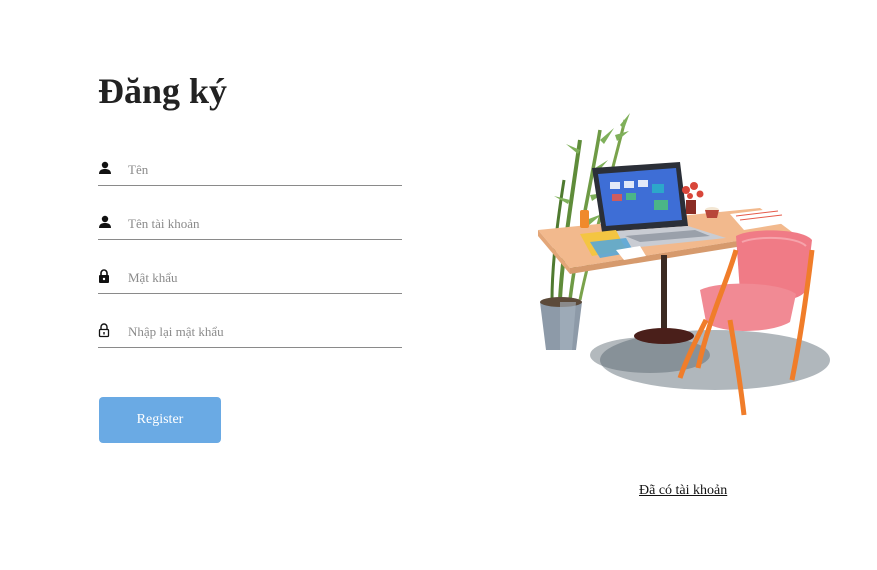 The image size is (877, 570). Describe the element at coordinates (263, 332) in the screenshot. I see `confirm-password-input` at that location.